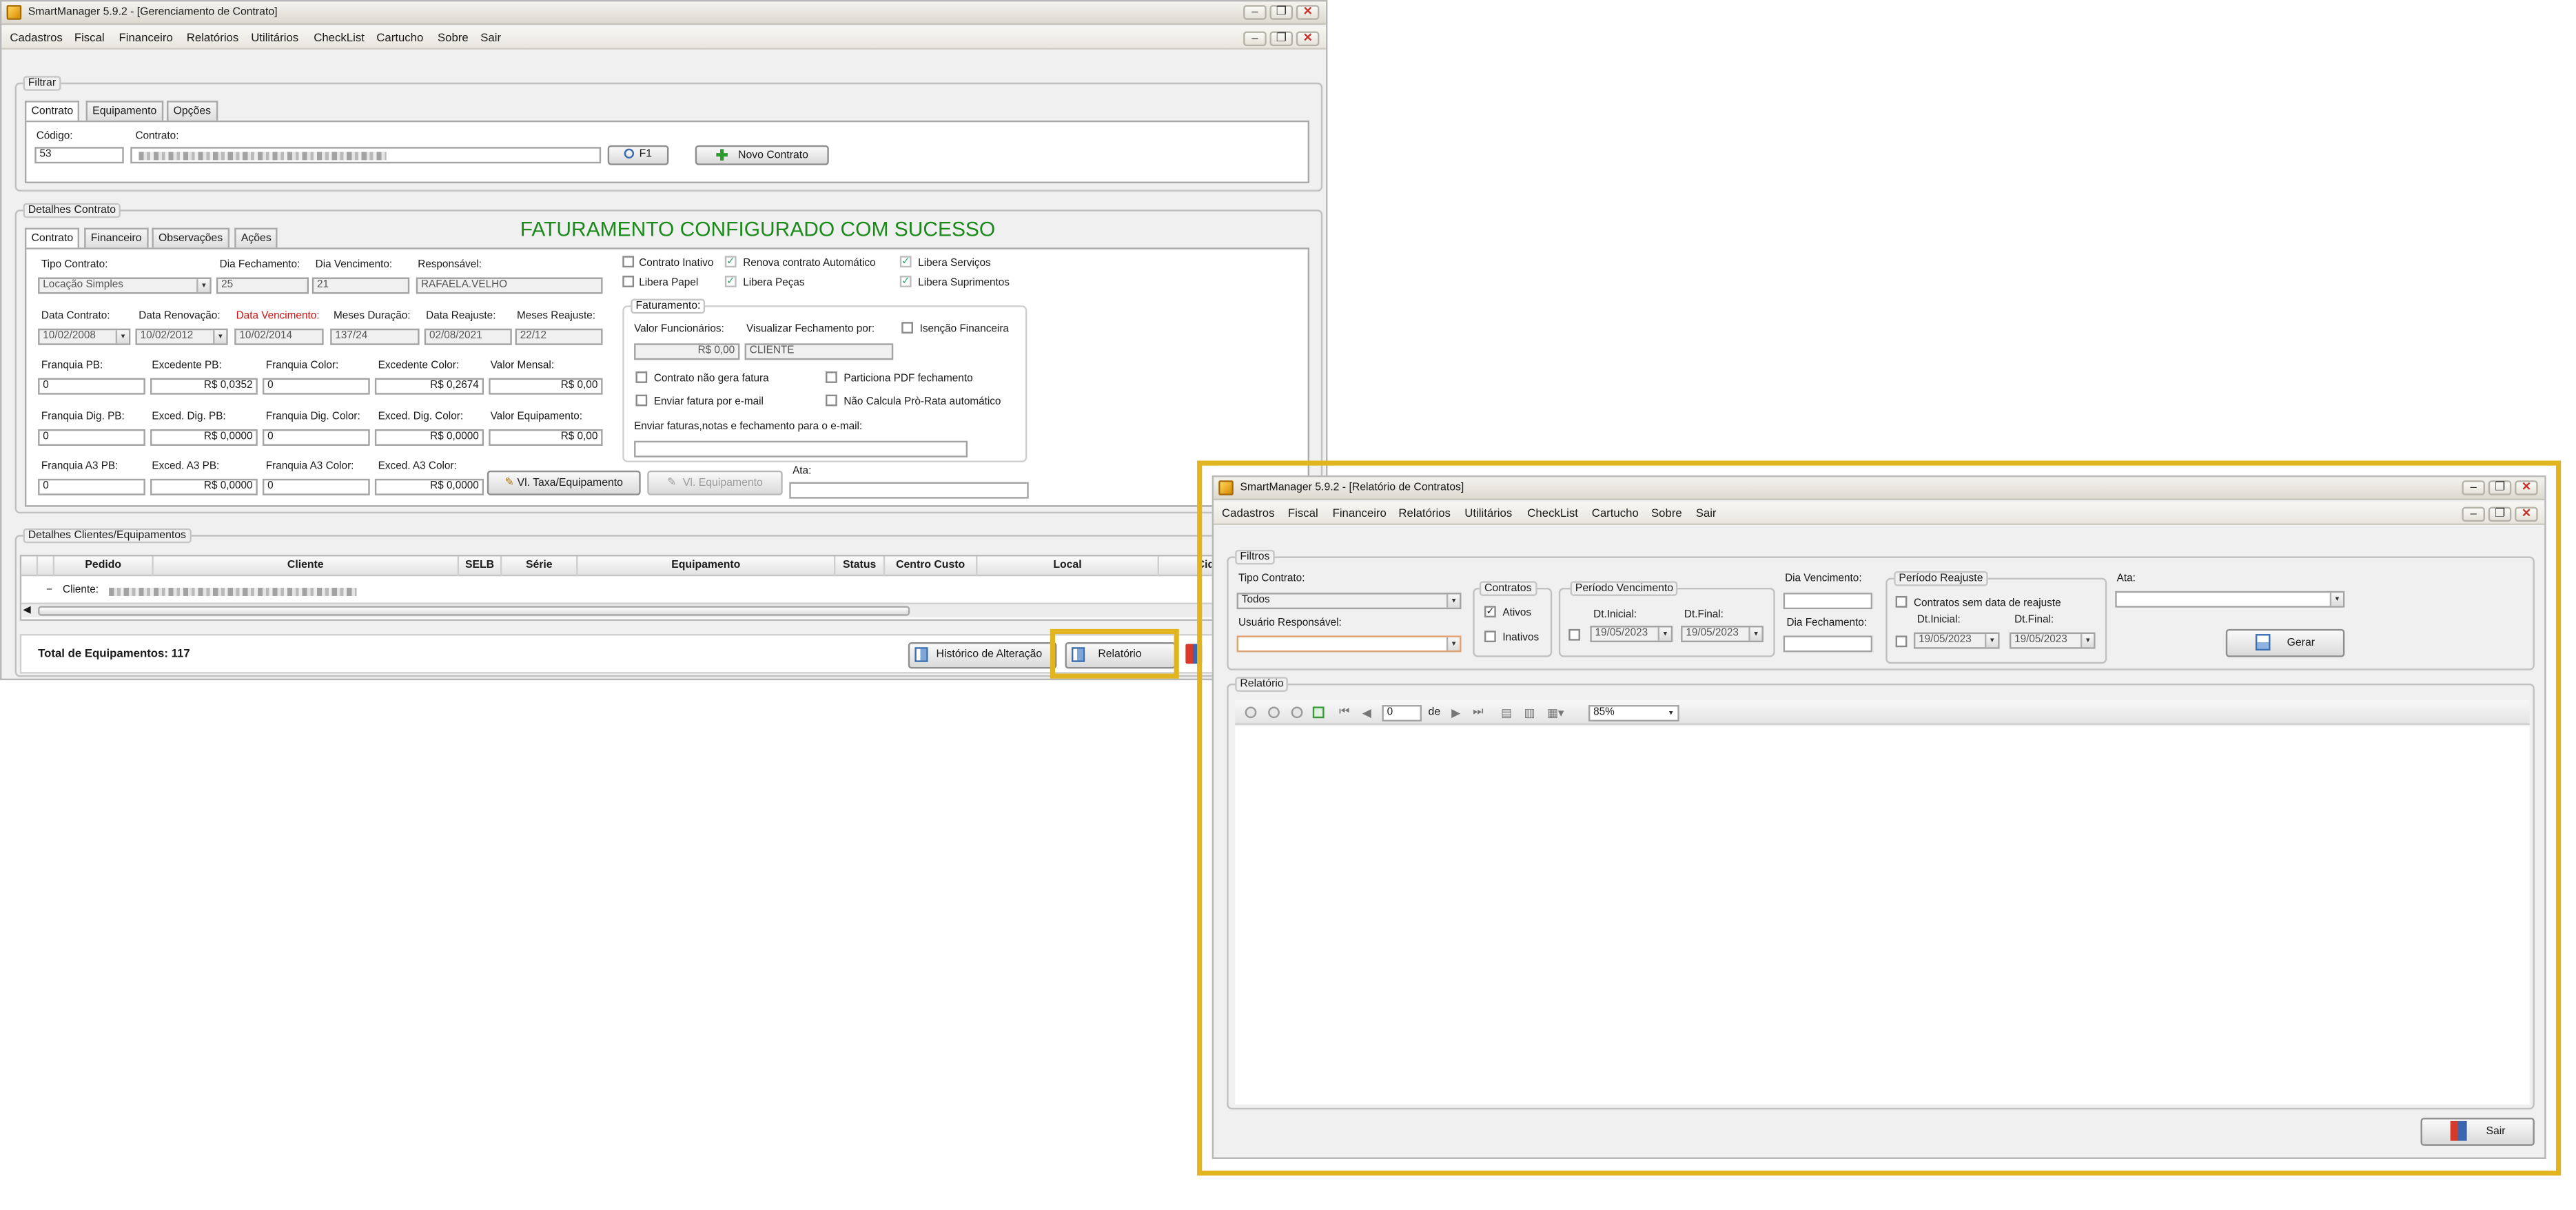 Image resolution: width=2576 pixels, height=1210 pixels. I want to click on data-reajuste-input: 02/08/2021, so click(468, 336).